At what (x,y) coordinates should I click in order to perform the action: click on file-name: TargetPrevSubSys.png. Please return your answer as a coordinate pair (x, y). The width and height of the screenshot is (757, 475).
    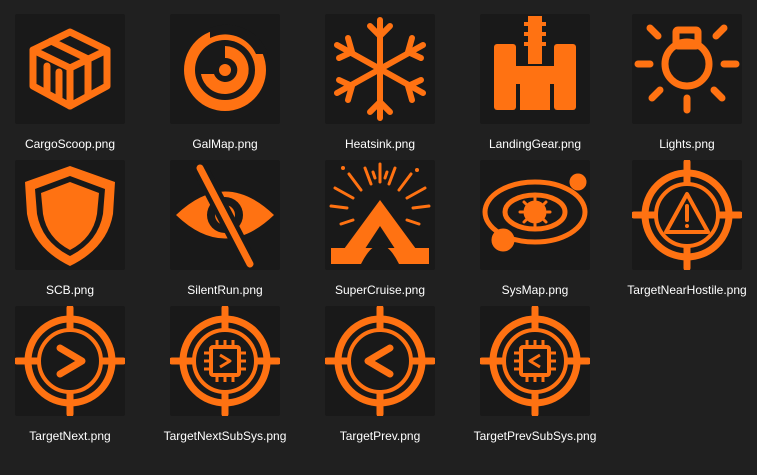
    Looking at the image, I should click on (535, 436).